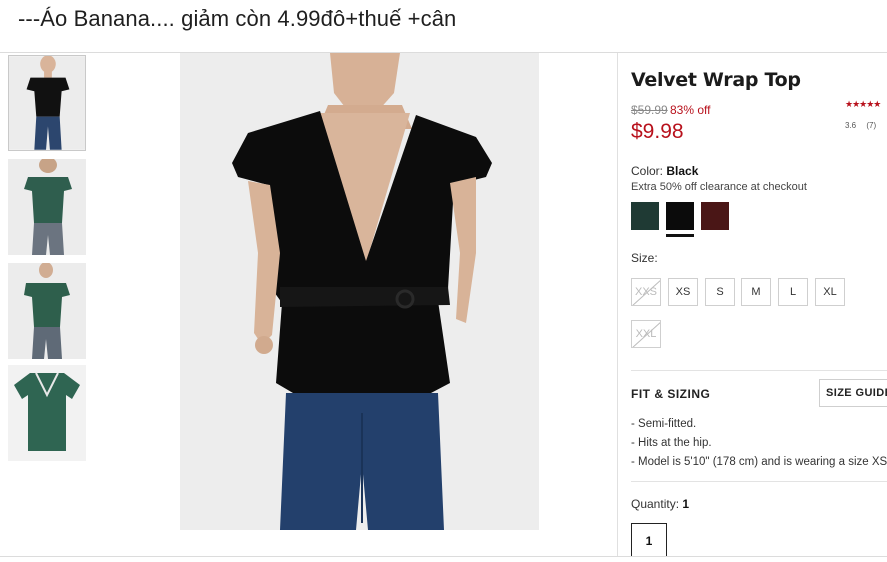 The height and width of the screenshot is (562, 887). I want to click on selected-swatch-indicator, so click(680, 235).